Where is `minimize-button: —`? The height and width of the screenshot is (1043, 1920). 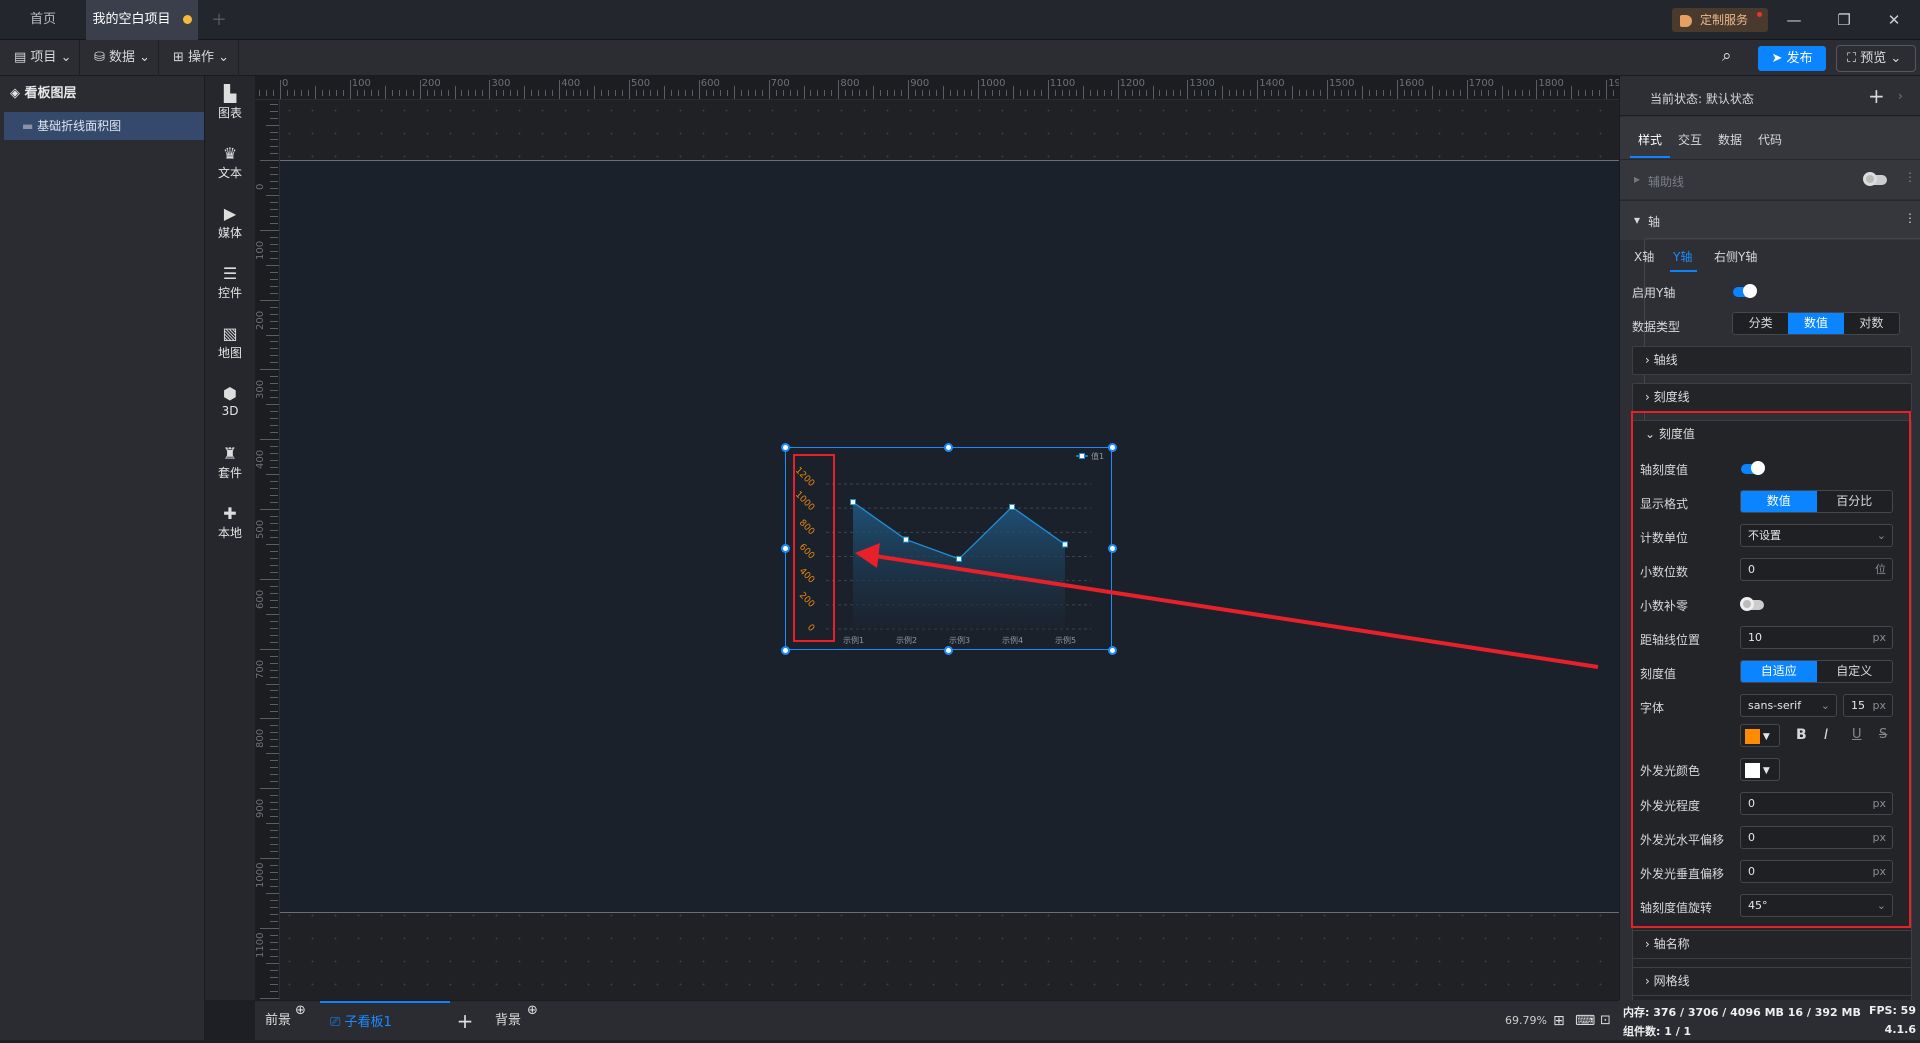
minimize-button: — is located at coordinates (1794, 20).